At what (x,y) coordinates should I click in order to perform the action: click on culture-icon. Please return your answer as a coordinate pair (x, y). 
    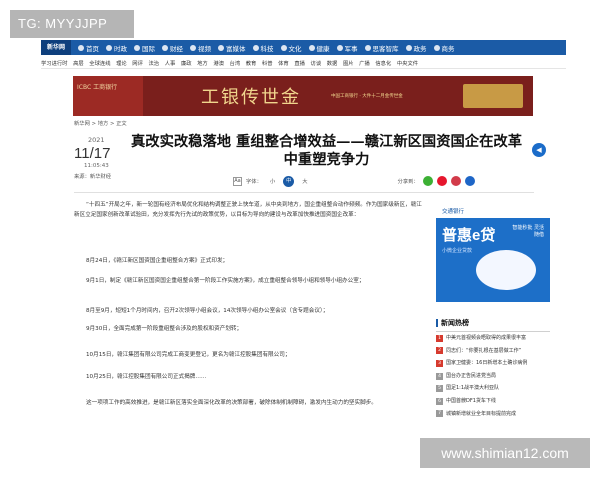
    Looking at the image, I should click on (283, 47).